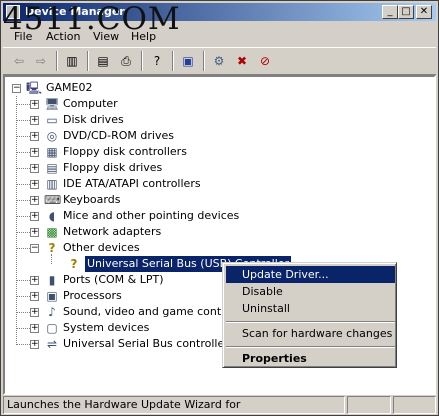  What do you see at coordinates (52, 184) in the screenshot?
I see `ide-controller-icon: ▥` at bounding box center [52, 184].